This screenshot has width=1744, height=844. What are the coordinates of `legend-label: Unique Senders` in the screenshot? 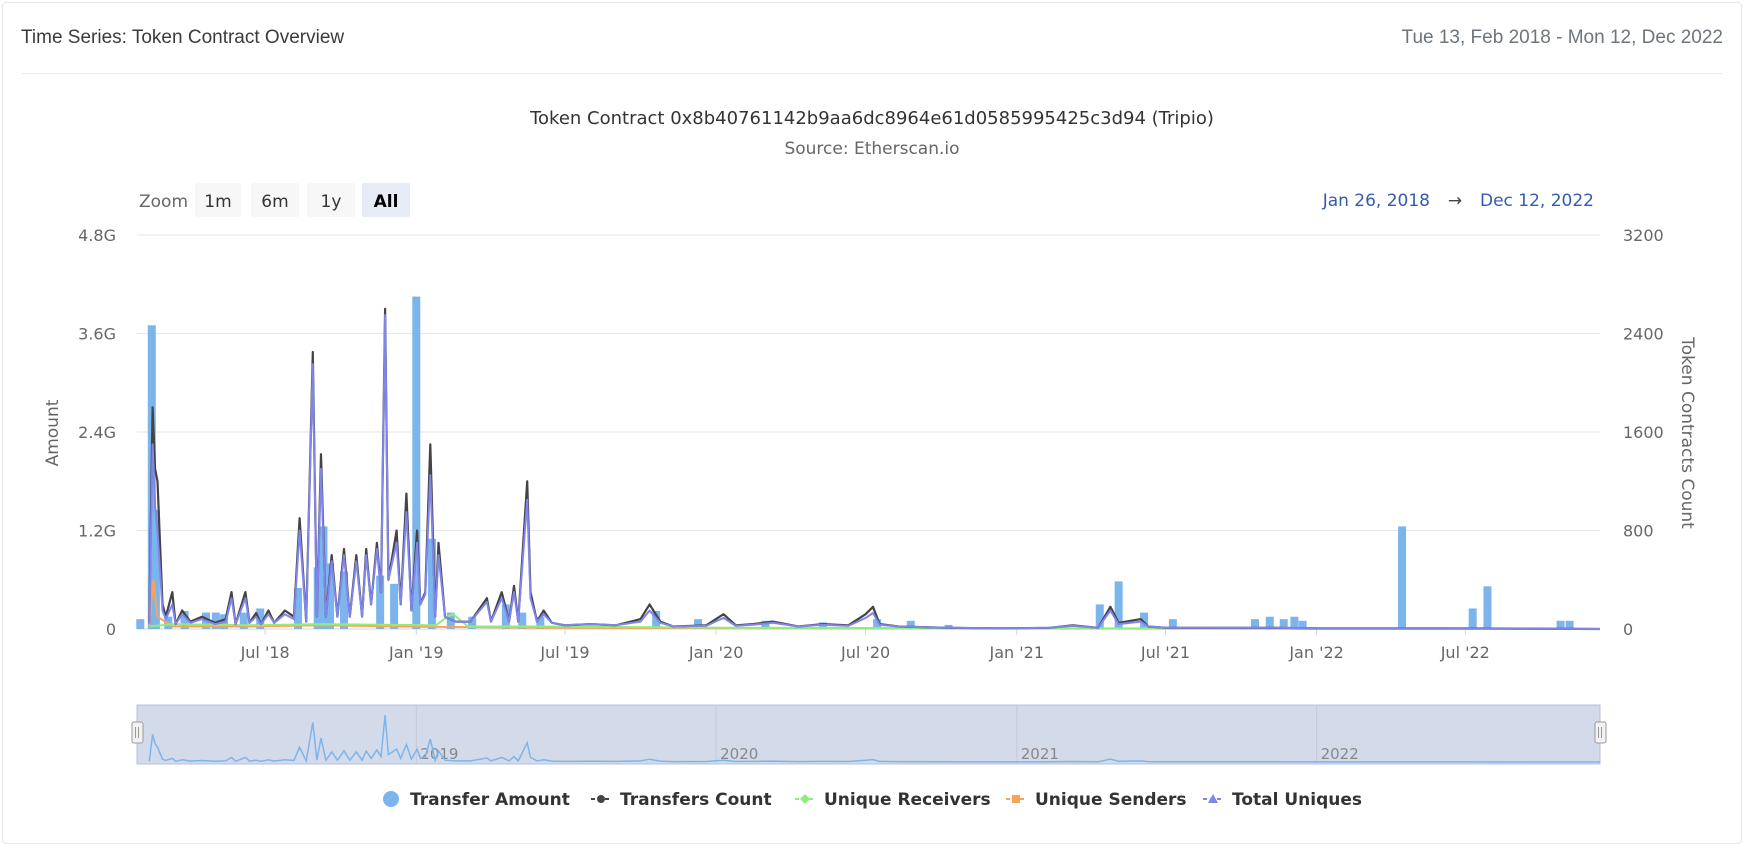 It's located at (1111, 800).